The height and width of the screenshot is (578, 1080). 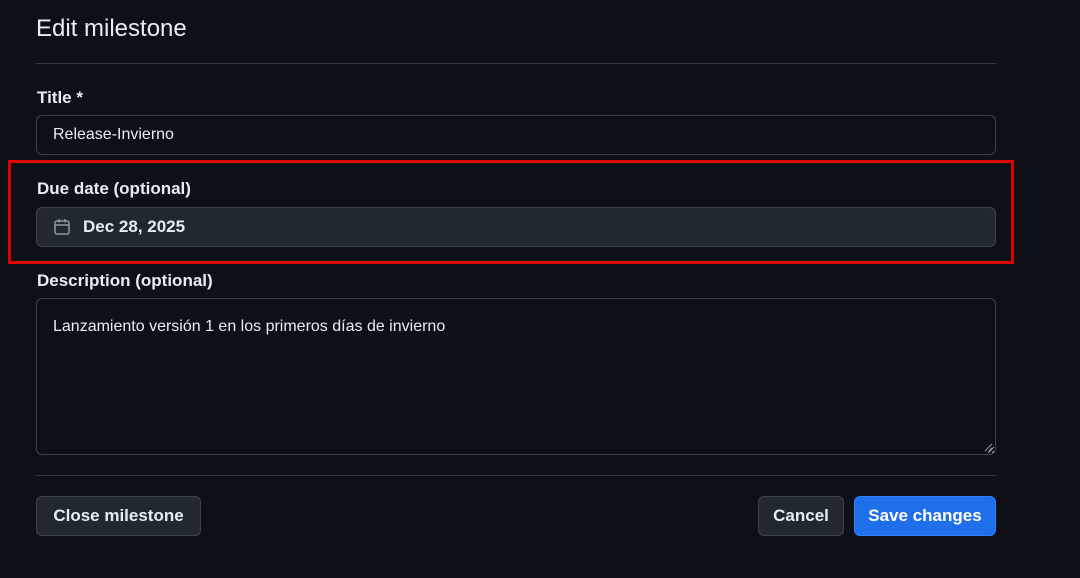 I want to click on resize-grip-icon, so click(x=988, y=447).